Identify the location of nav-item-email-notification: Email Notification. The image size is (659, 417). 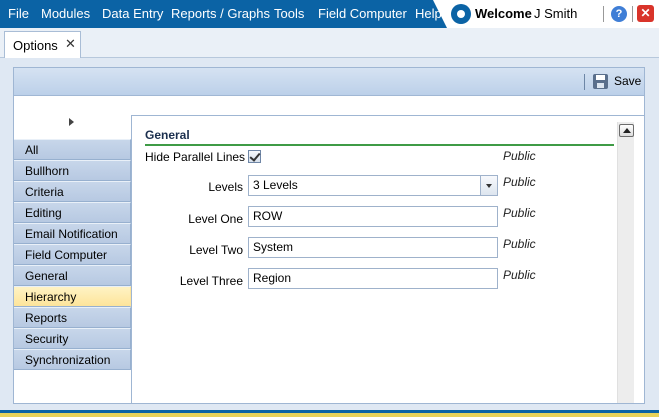
(72, 233).